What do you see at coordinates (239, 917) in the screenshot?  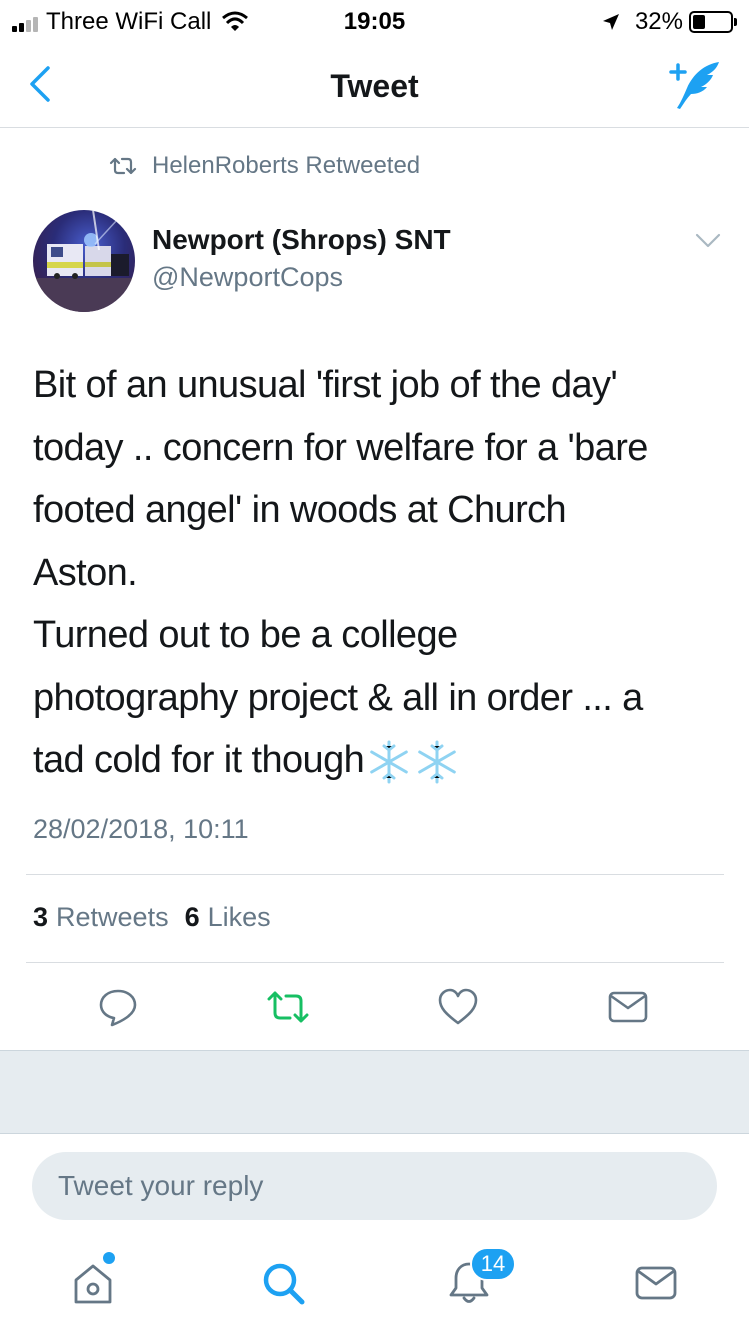 I see `likes-label: Likes` at bounding box center [239, 917].